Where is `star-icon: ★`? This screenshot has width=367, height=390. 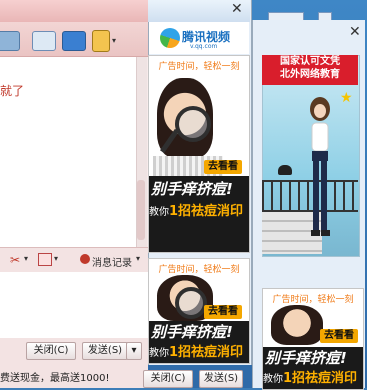 star-icon: ★ is located at coordinates (346, 98).